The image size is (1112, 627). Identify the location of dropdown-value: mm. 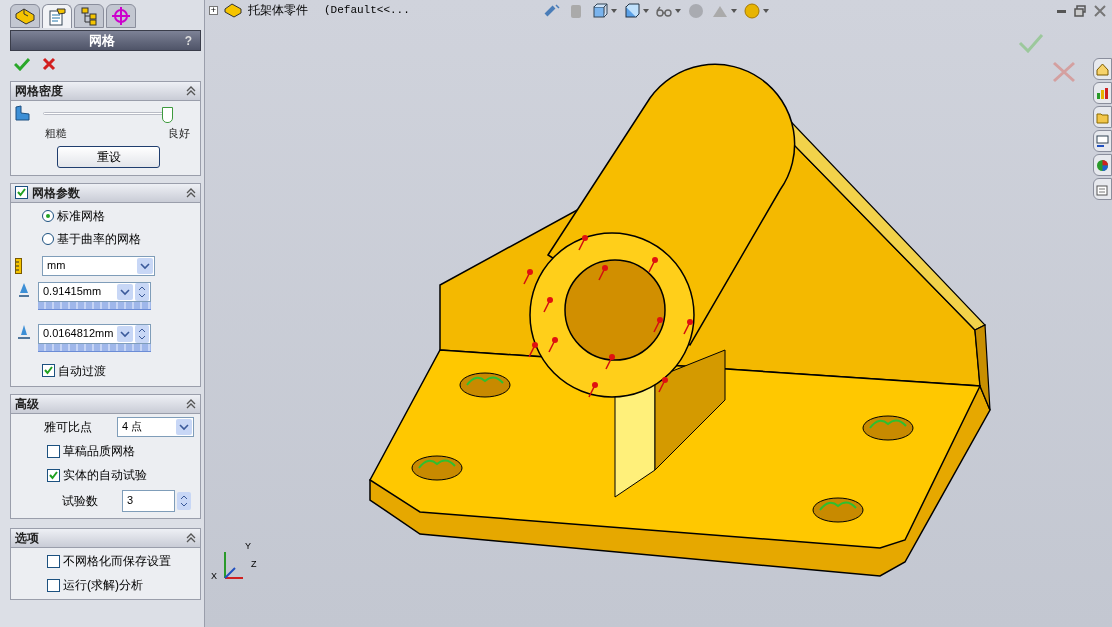
(57, 266).